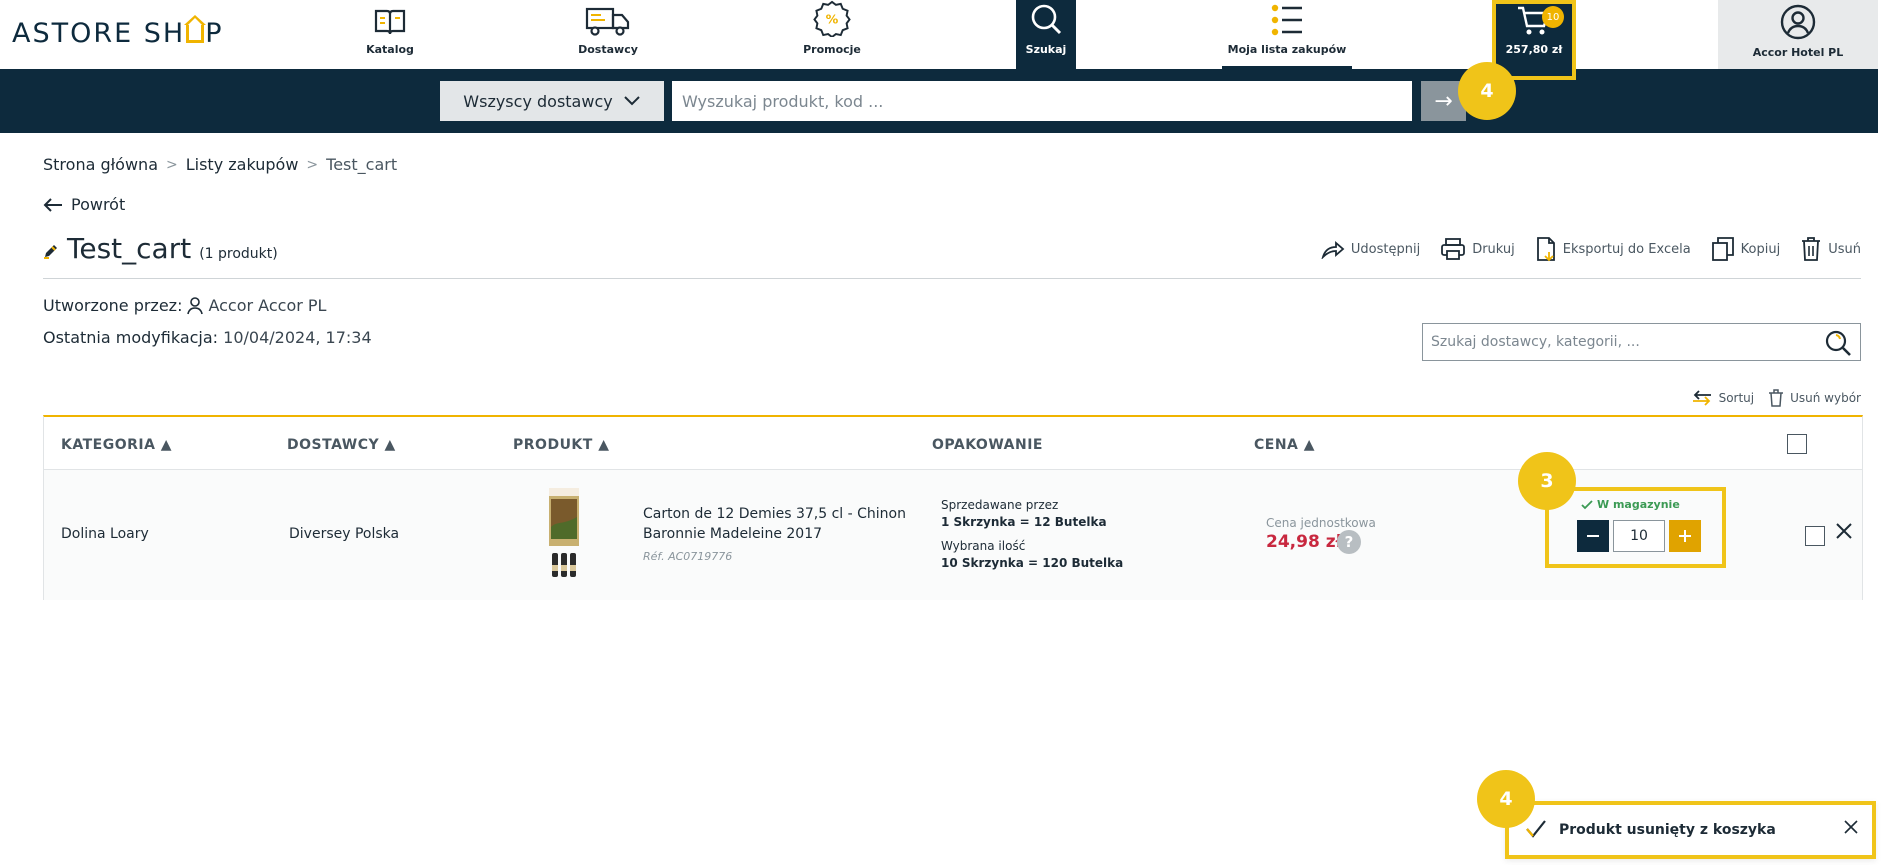  Describe the element at coordinates (1046, 49) in the screenshot. I see `nav-szukaj-label: Szukaj` at that location.